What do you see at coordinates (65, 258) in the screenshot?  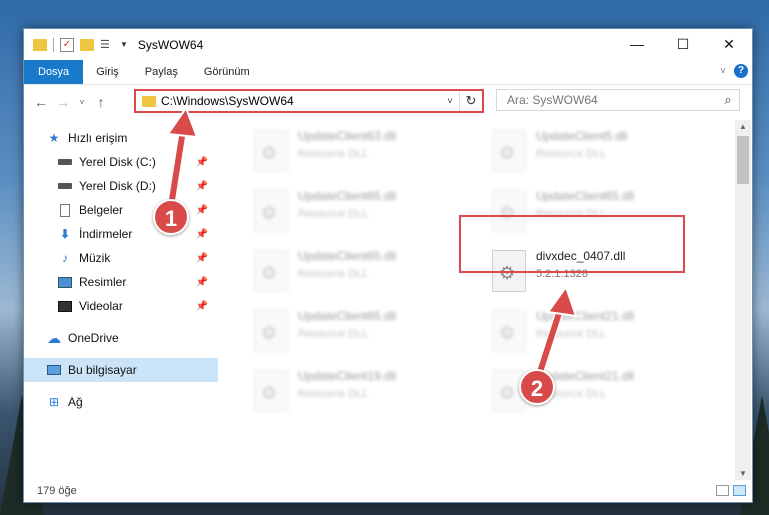 I see `music-icon: ♪` at bounding box center [65, 258].